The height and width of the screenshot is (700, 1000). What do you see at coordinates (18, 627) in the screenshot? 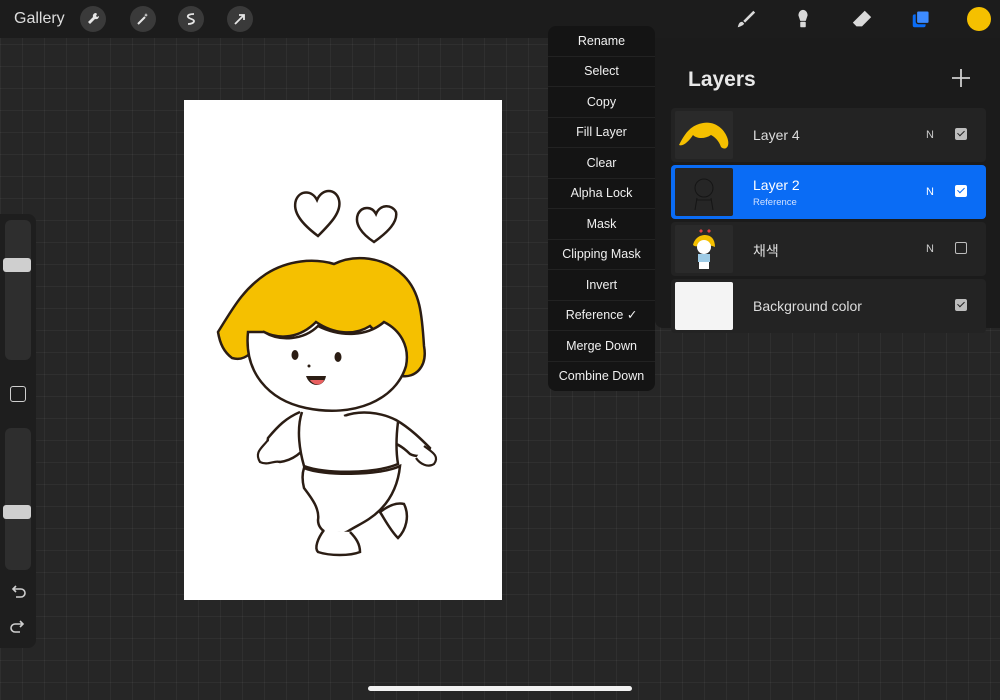
I see `redo-icon` at bounding box center [18, 627].